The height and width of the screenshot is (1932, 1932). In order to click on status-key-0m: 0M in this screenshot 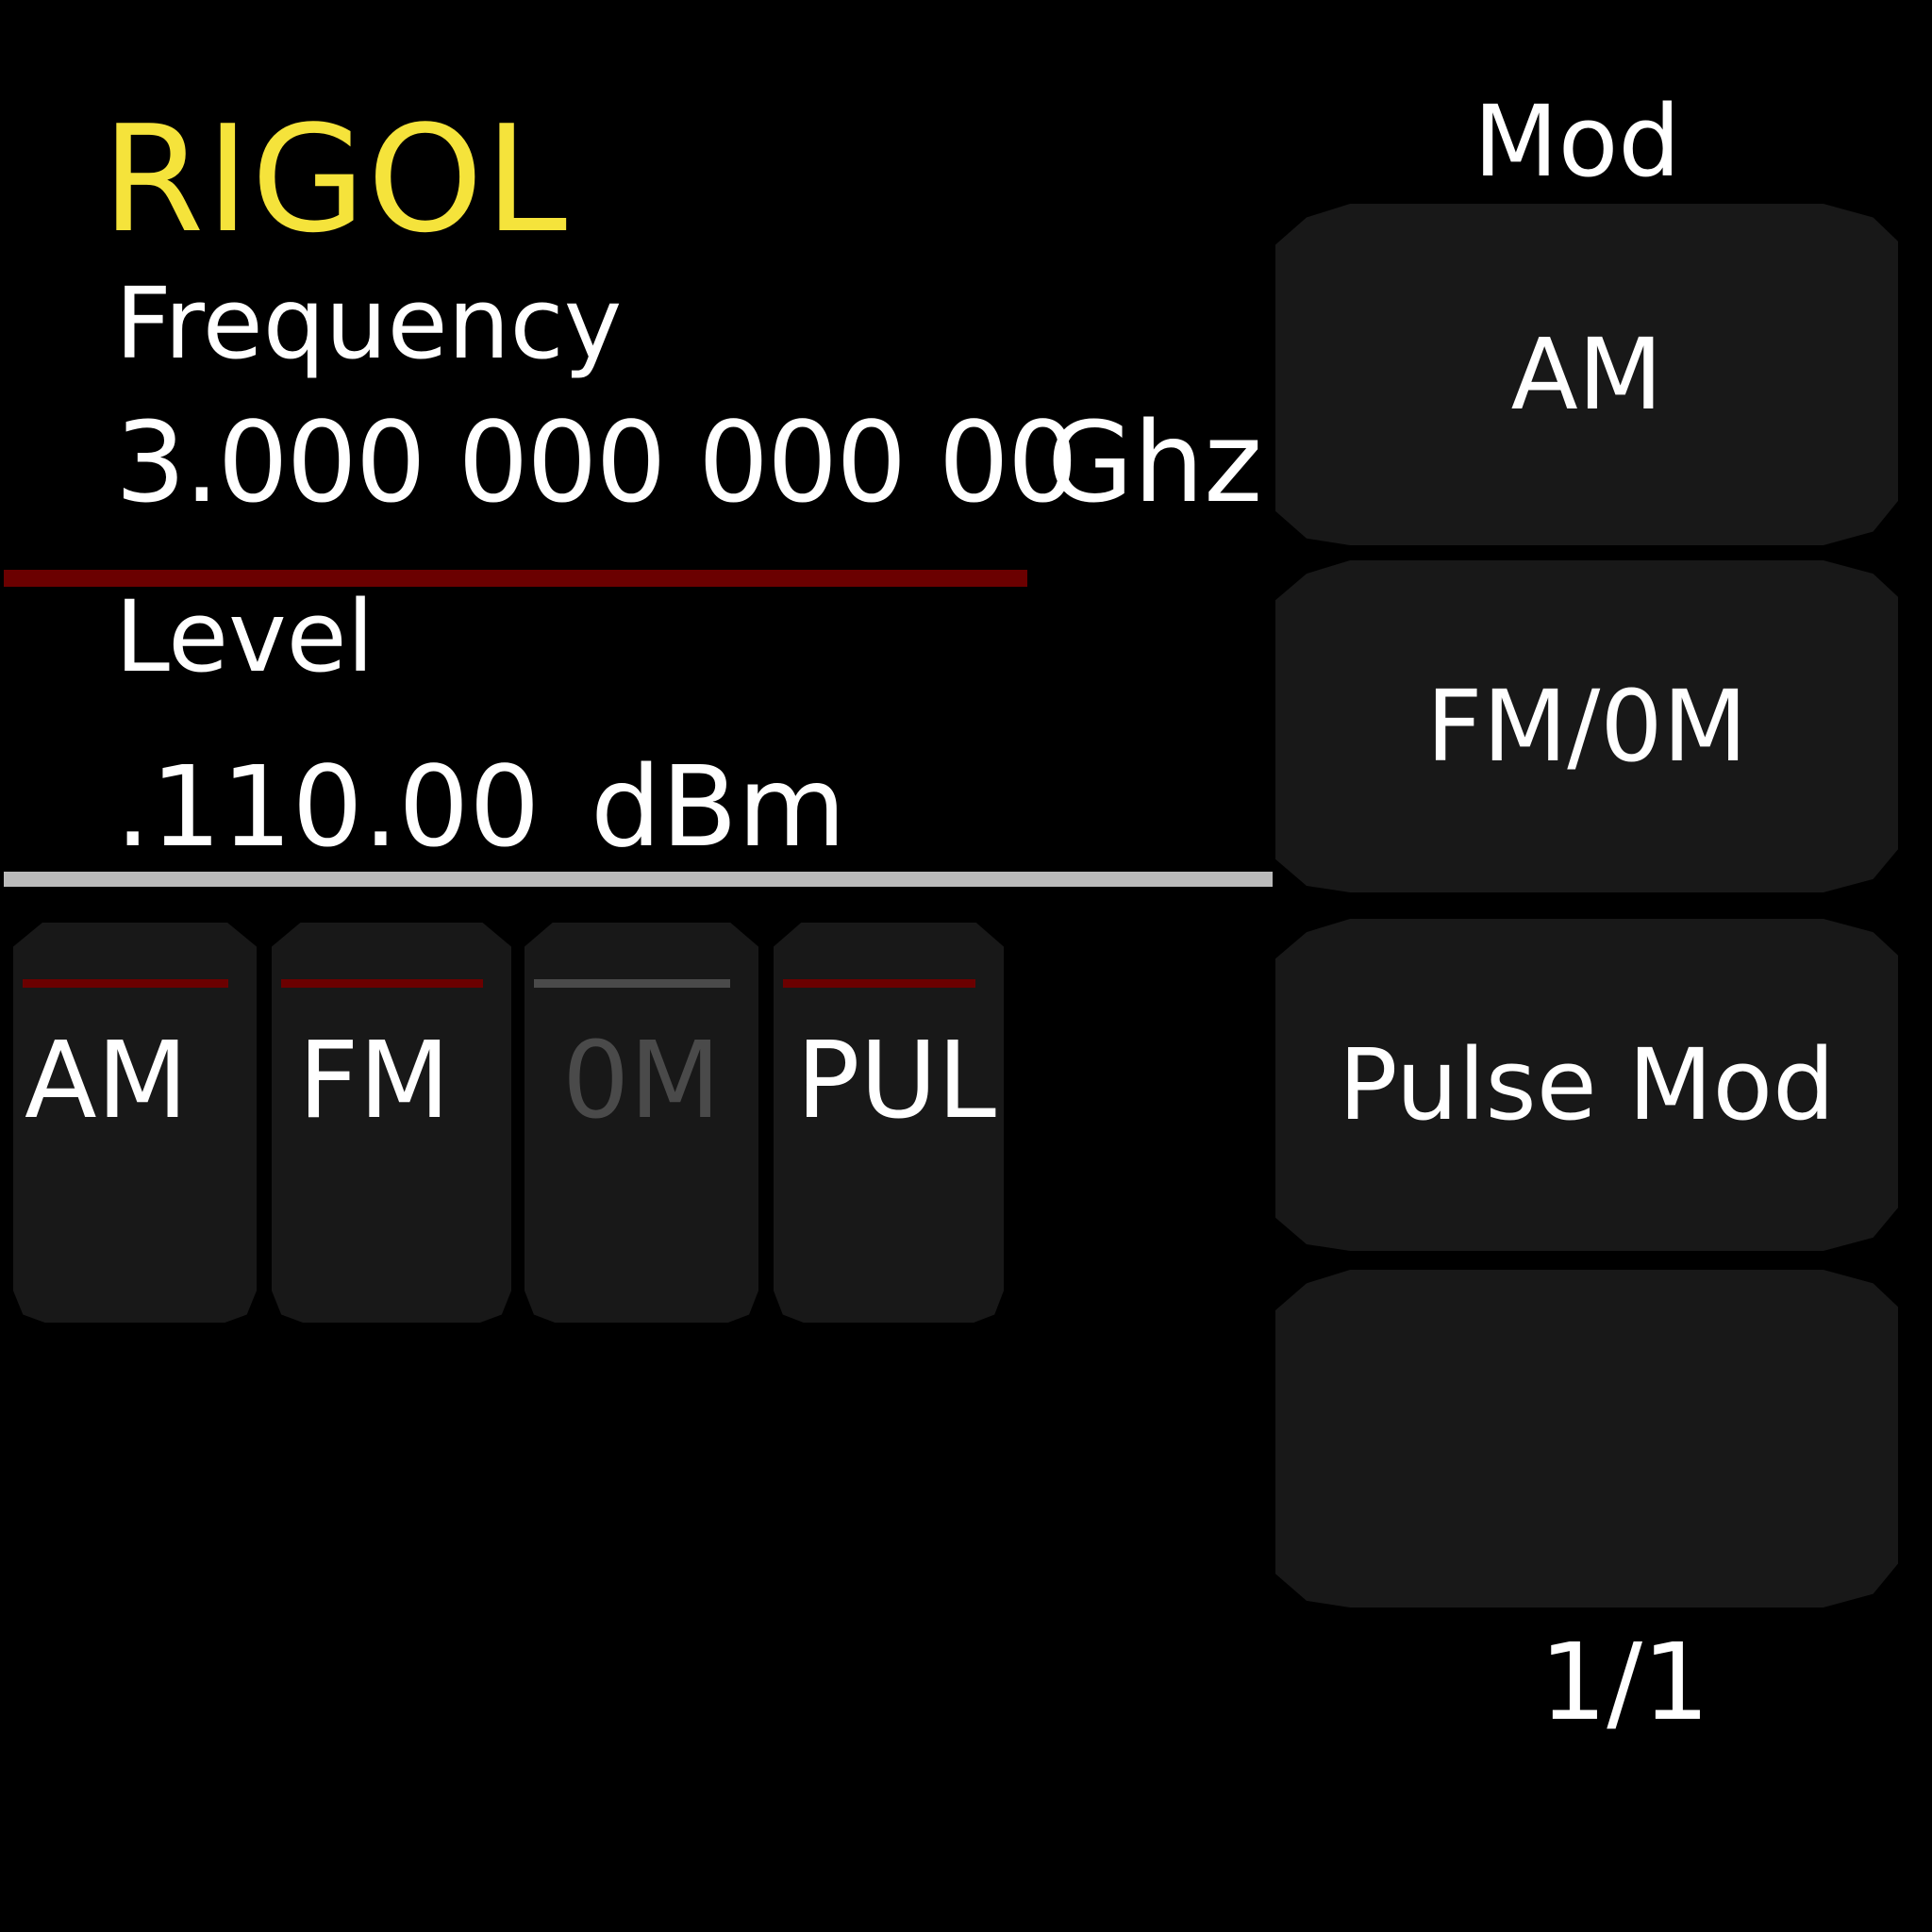, I will do `click(642, 1123)`.